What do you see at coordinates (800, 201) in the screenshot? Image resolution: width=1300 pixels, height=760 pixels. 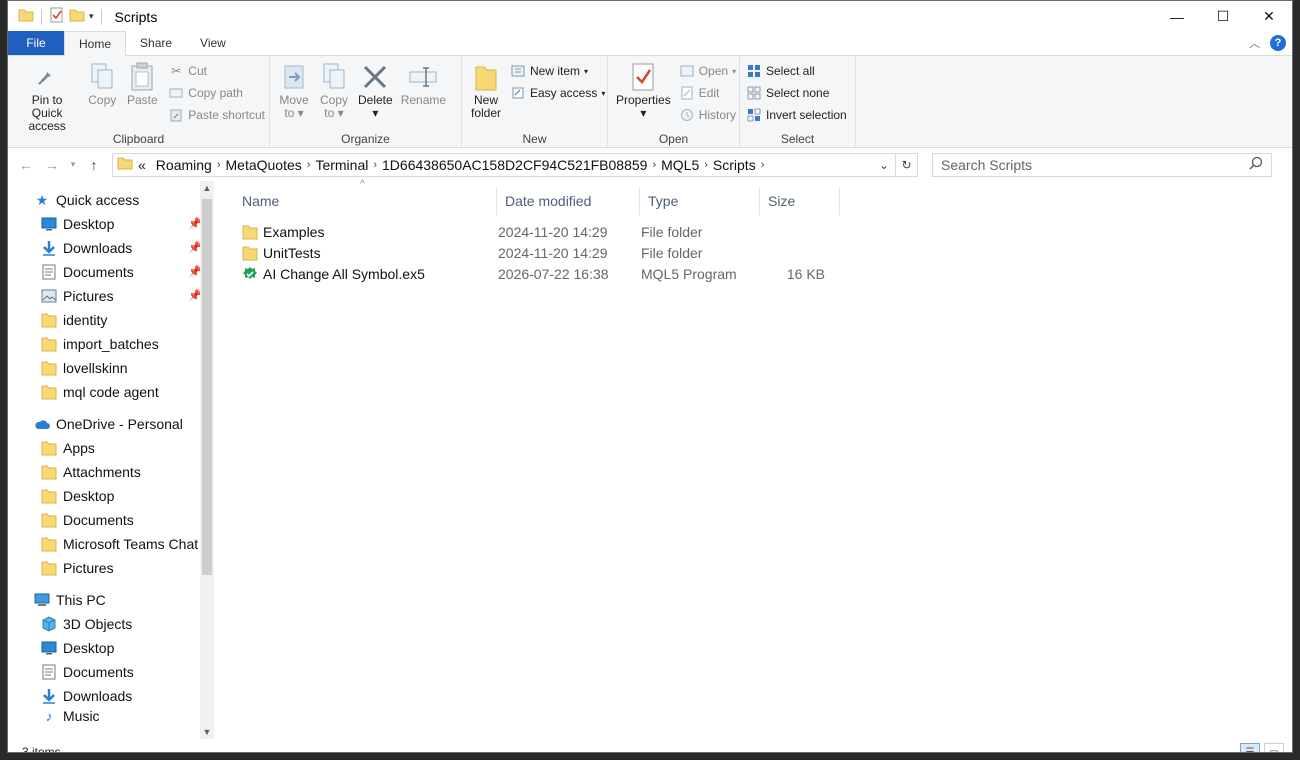 I see `column-size: Size` at bounding box center [800, 201].